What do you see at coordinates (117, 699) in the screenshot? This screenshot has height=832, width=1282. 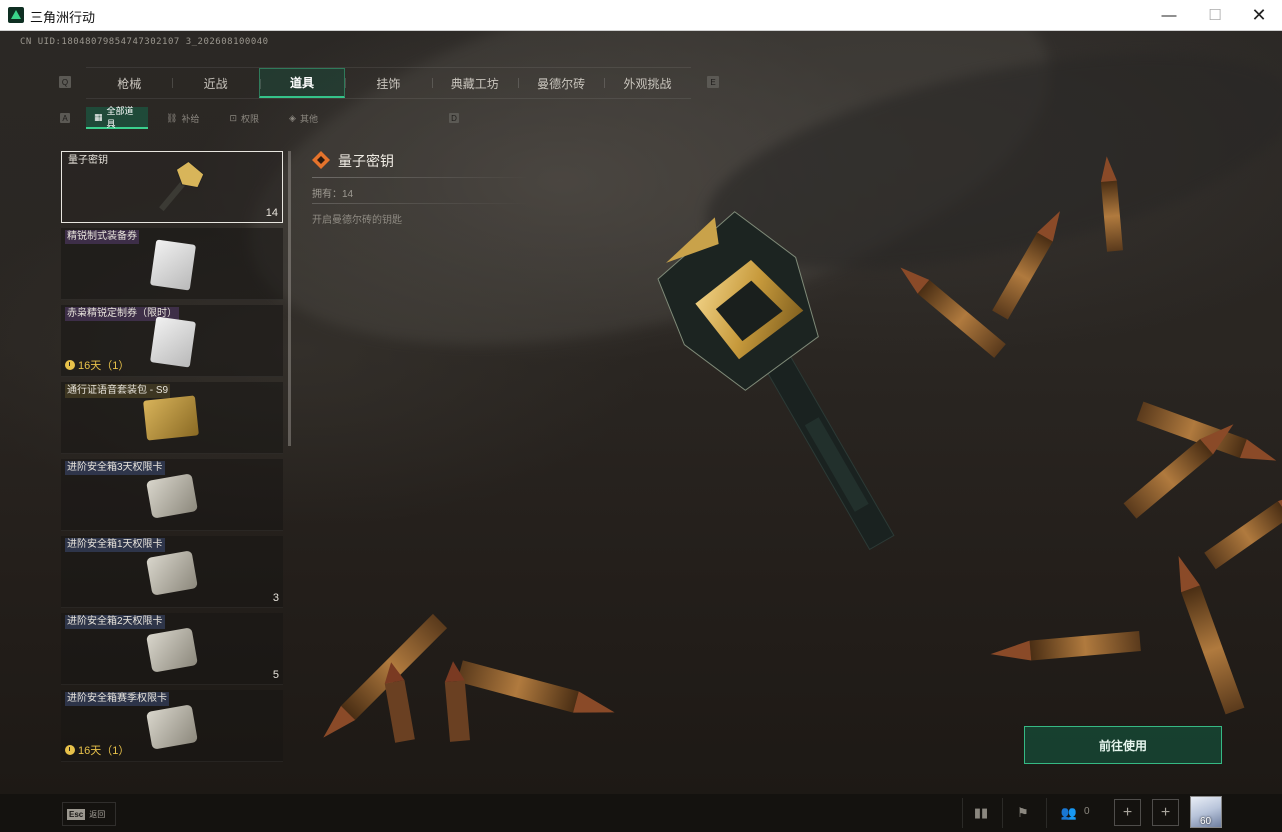 I see `item-name: 进阶安全箱赛季权限卡` at bounding box center [117, 699].